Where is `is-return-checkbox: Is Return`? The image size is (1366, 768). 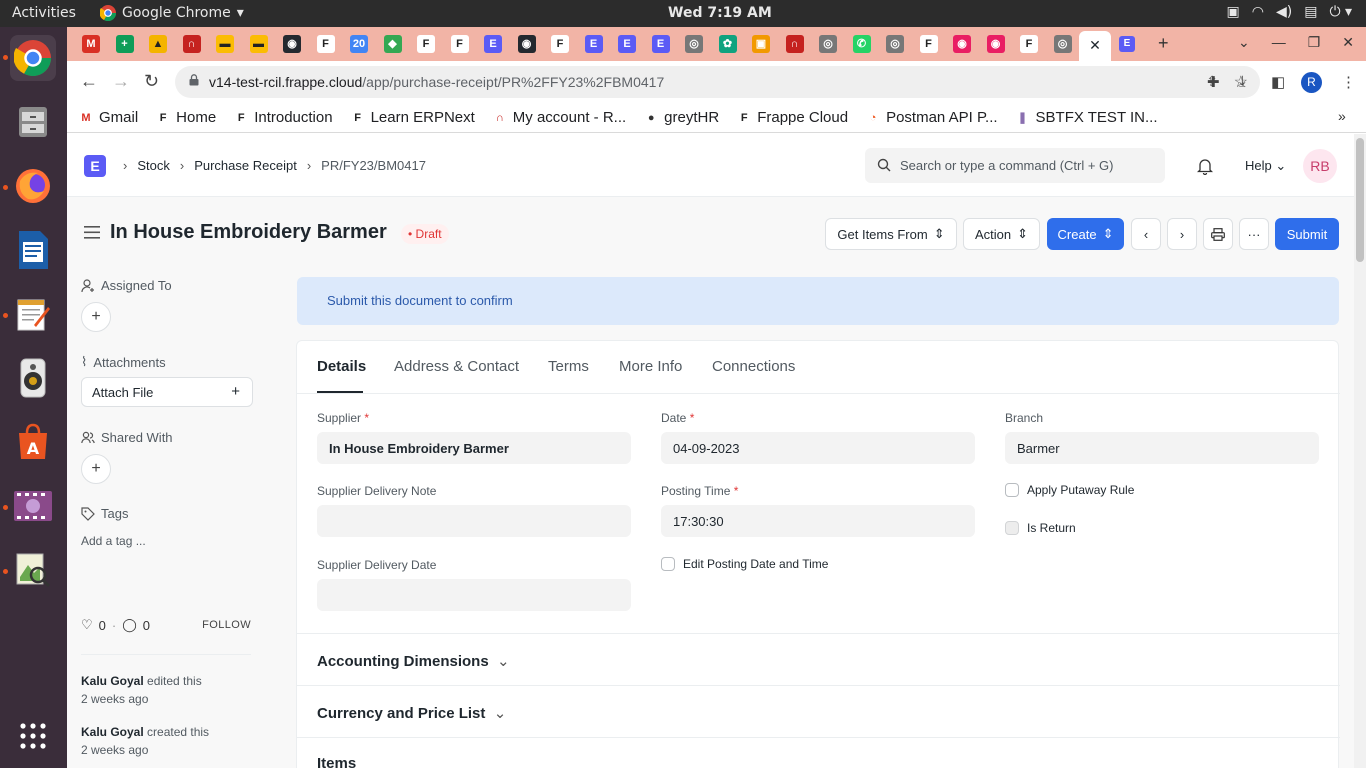 is-return-checkbox: Is Return is located at coordinates (1040, 528).